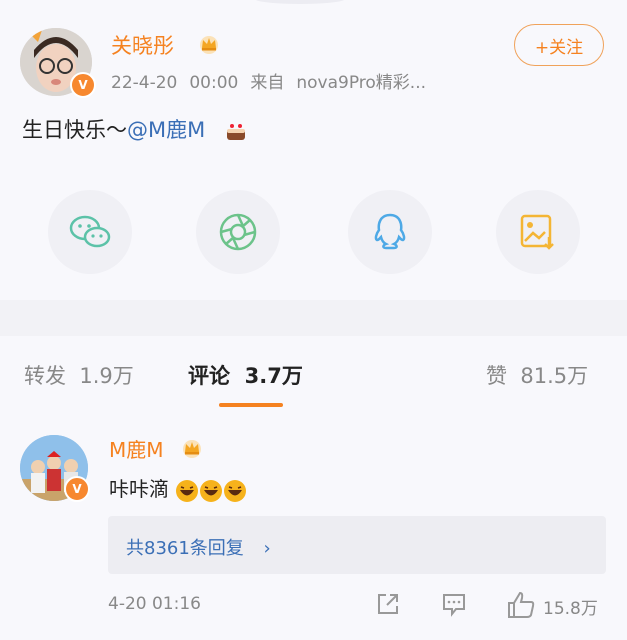 The height and width of the screenshot is (640, 627). I want to click on like-tab-count: 81.5万, so click(554, 376).